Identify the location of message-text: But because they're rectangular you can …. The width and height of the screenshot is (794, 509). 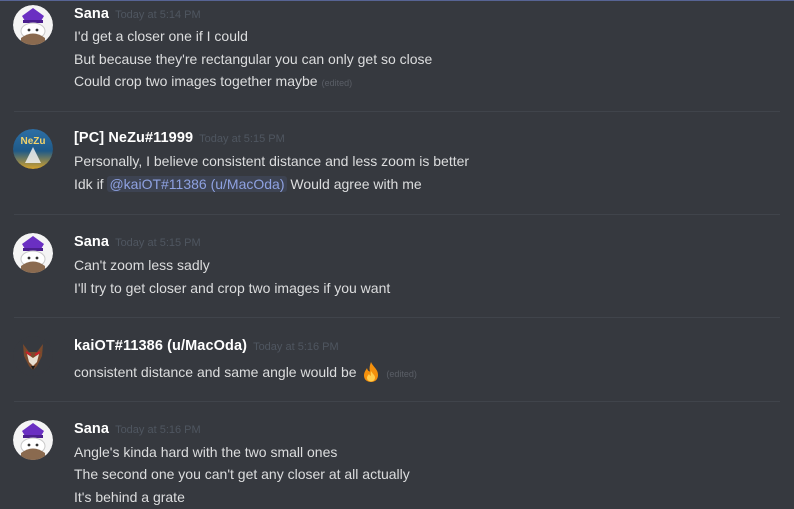
(253, 59).